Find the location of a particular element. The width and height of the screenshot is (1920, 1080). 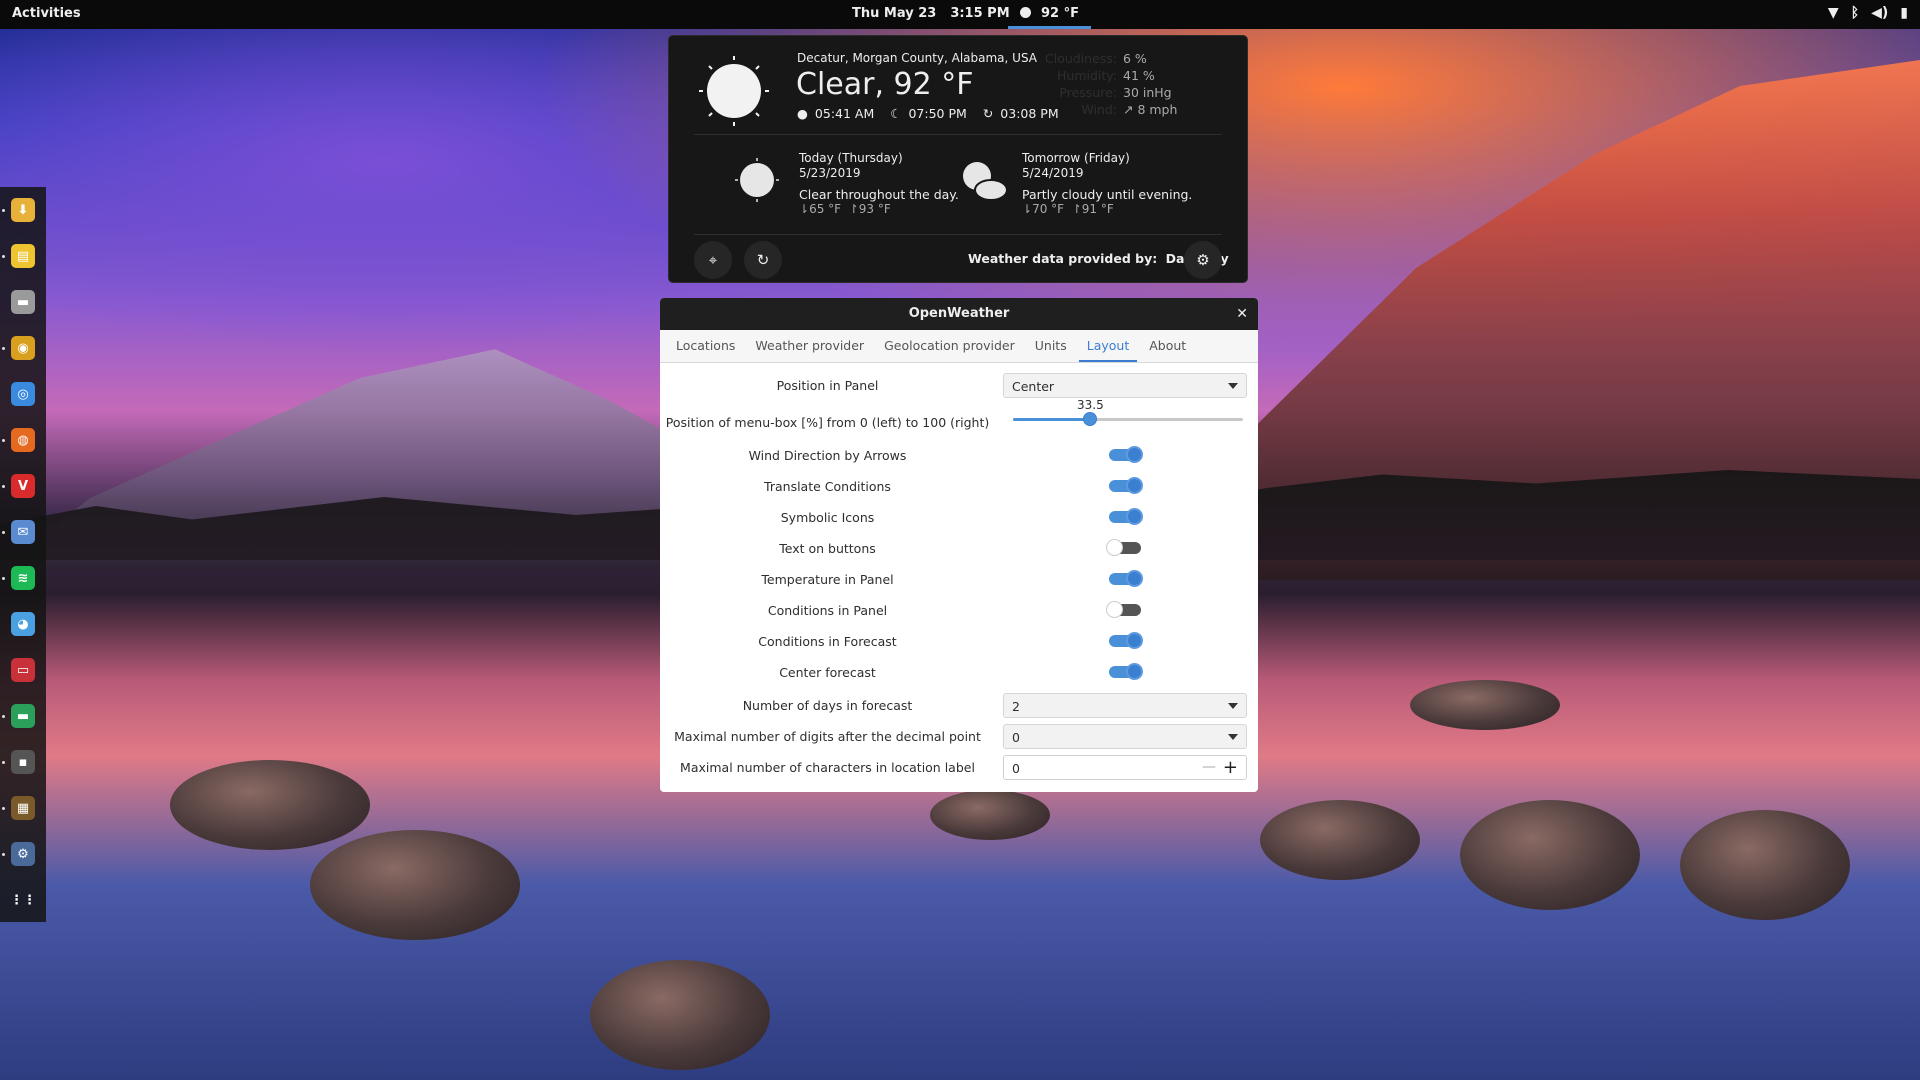

partly-cloudy-icon is located at coordinates (985, 181).